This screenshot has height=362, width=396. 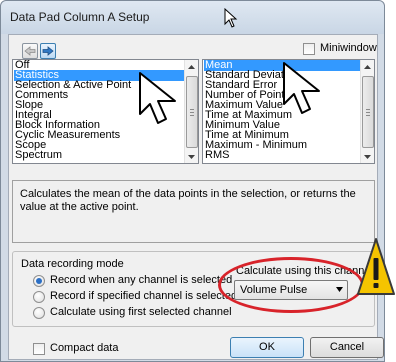 I want to click on right-list-scrollbar, so click(x=367, y=111).